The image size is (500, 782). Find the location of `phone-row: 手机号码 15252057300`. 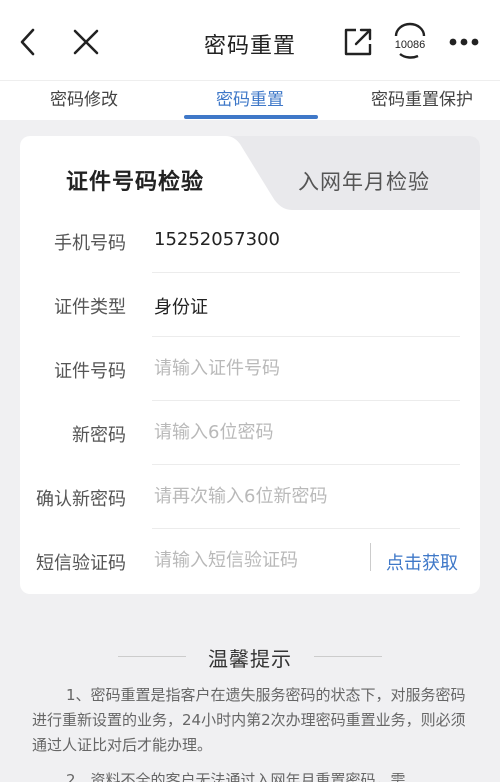

phone-row: 手机号码 15252057300 is located at coordinates (250, 241).